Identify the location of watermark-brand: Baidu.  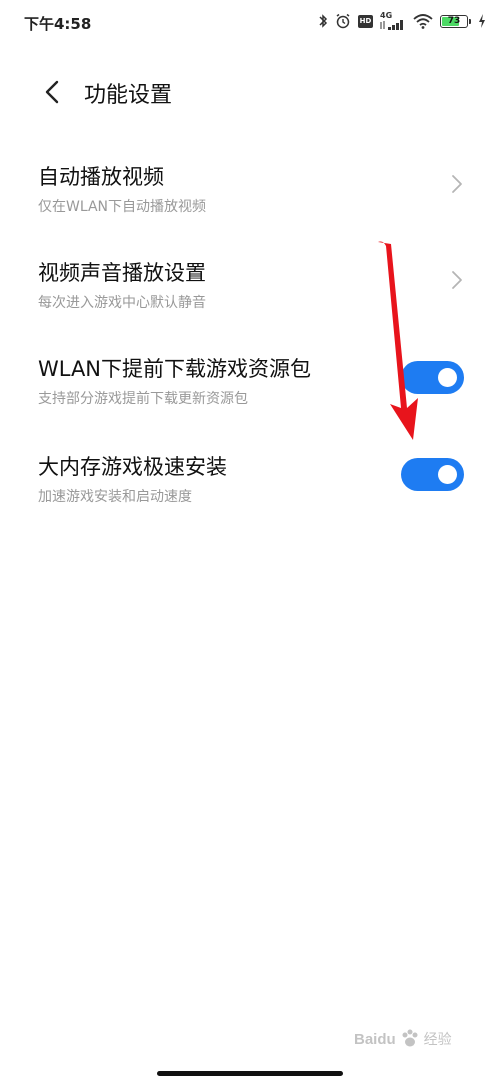
(375, 1039).